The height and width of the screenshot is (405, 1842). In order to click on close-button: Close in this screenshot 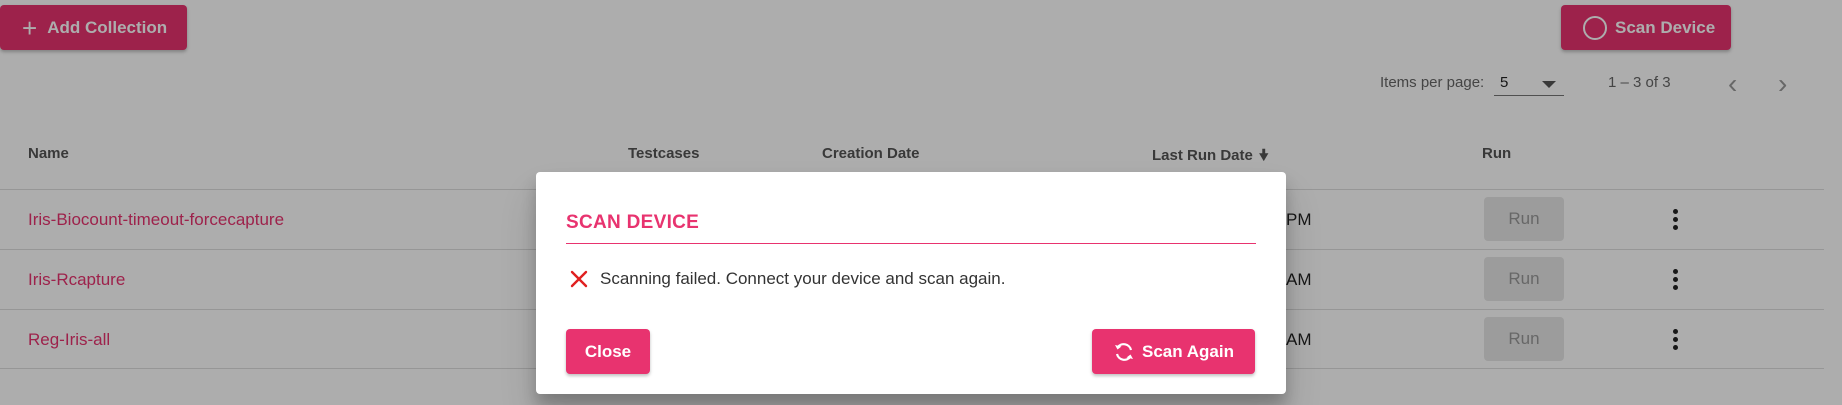, I will do `click(608, 351)`.